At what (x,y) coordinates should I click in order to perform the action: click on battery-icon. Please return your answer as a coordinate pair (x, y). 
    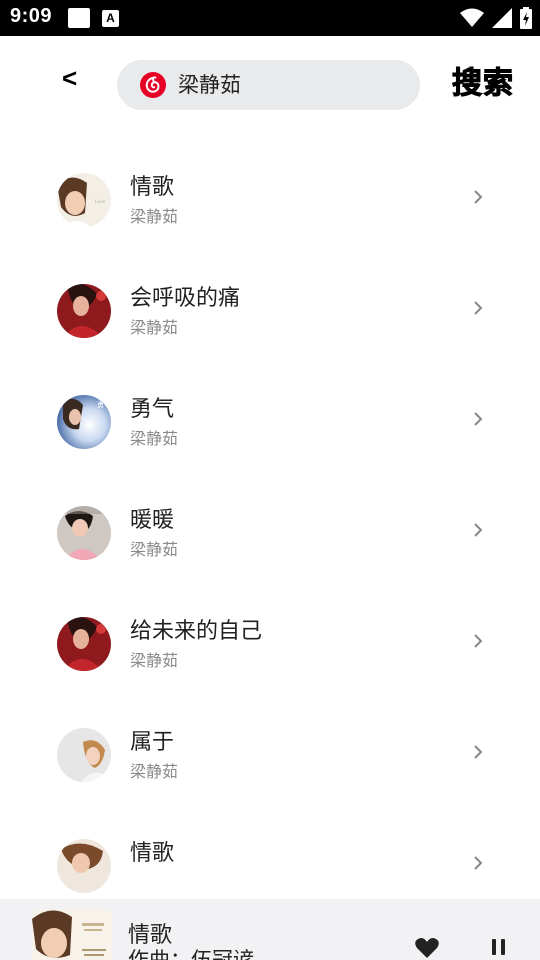
    Looking at the image, I should click on (526, 18).